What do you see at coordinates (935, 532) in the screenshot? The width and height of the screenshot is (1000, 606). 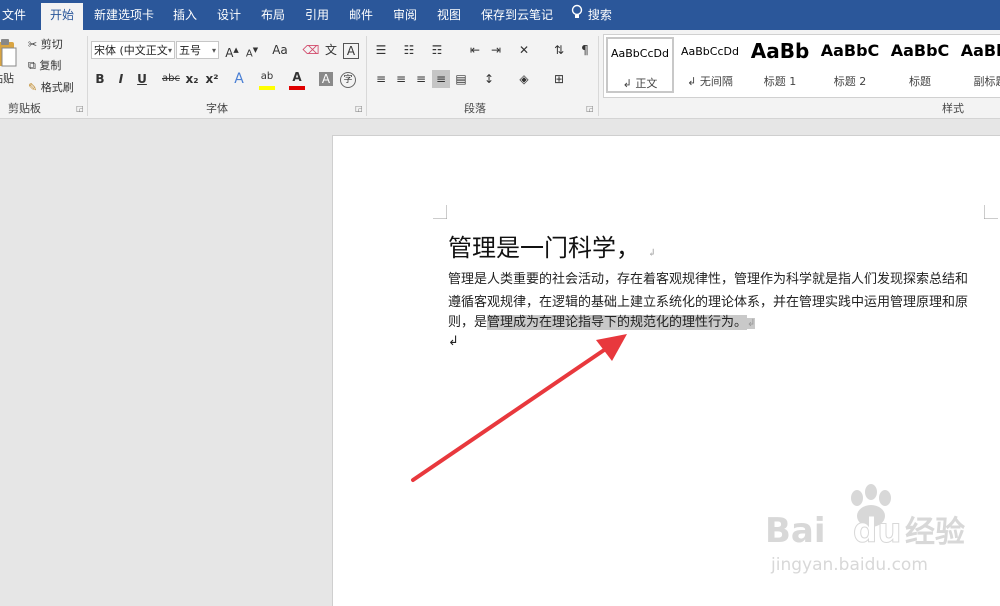 I see `svg-text: 经验` at bounding box center [935, 532].